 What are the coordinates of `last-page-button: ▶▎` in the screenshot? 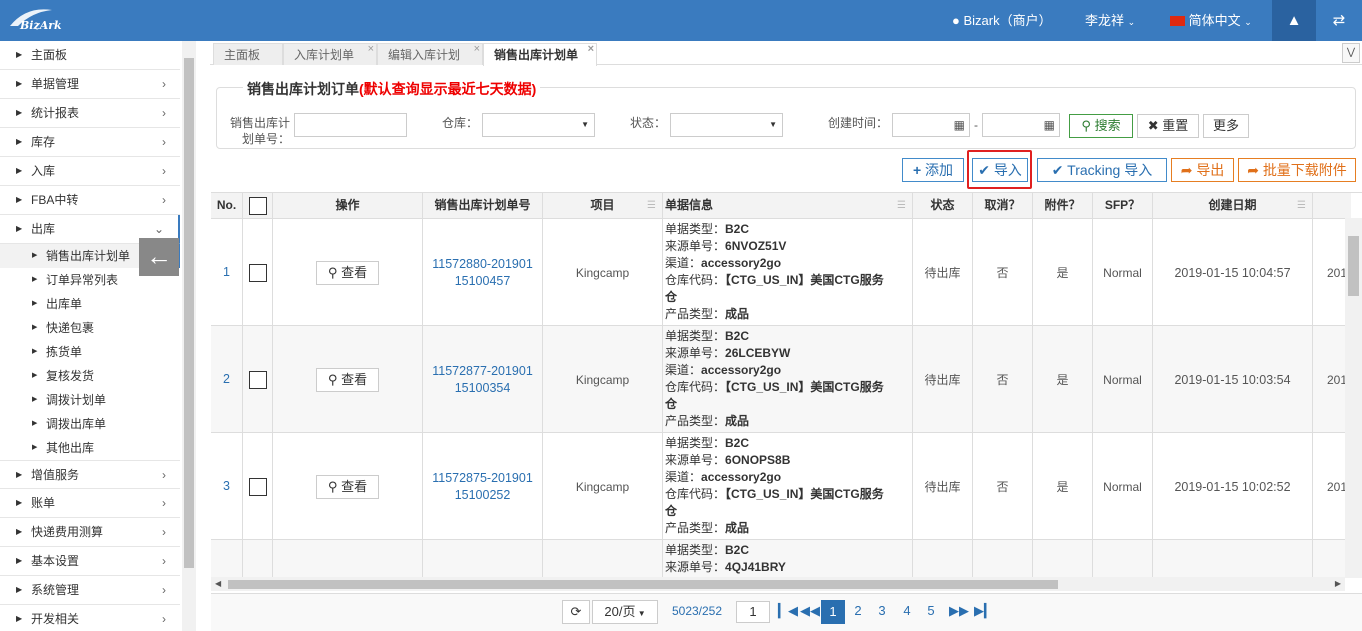 It's located at (984, 612).